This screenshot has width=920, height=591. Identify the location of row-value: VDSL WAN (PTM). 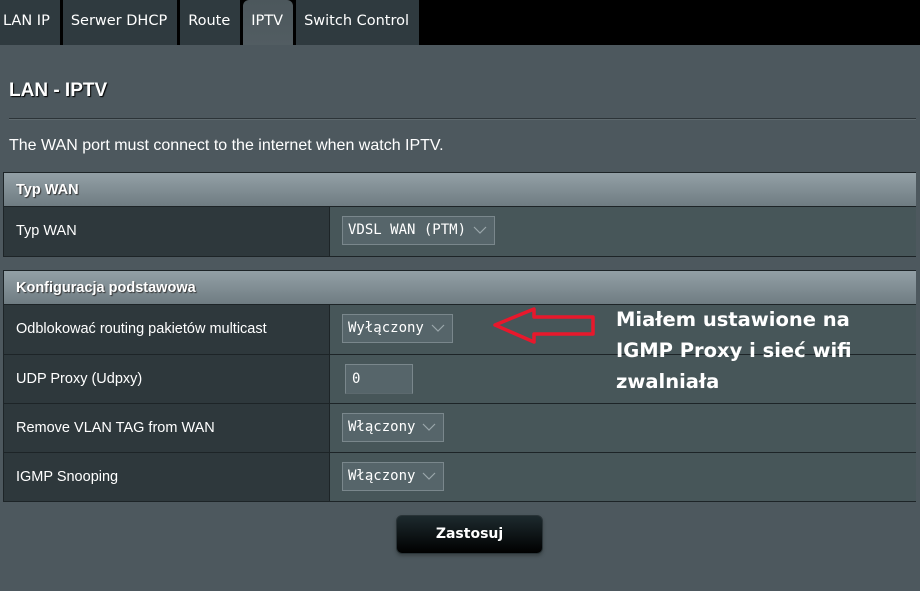
(624, 231).